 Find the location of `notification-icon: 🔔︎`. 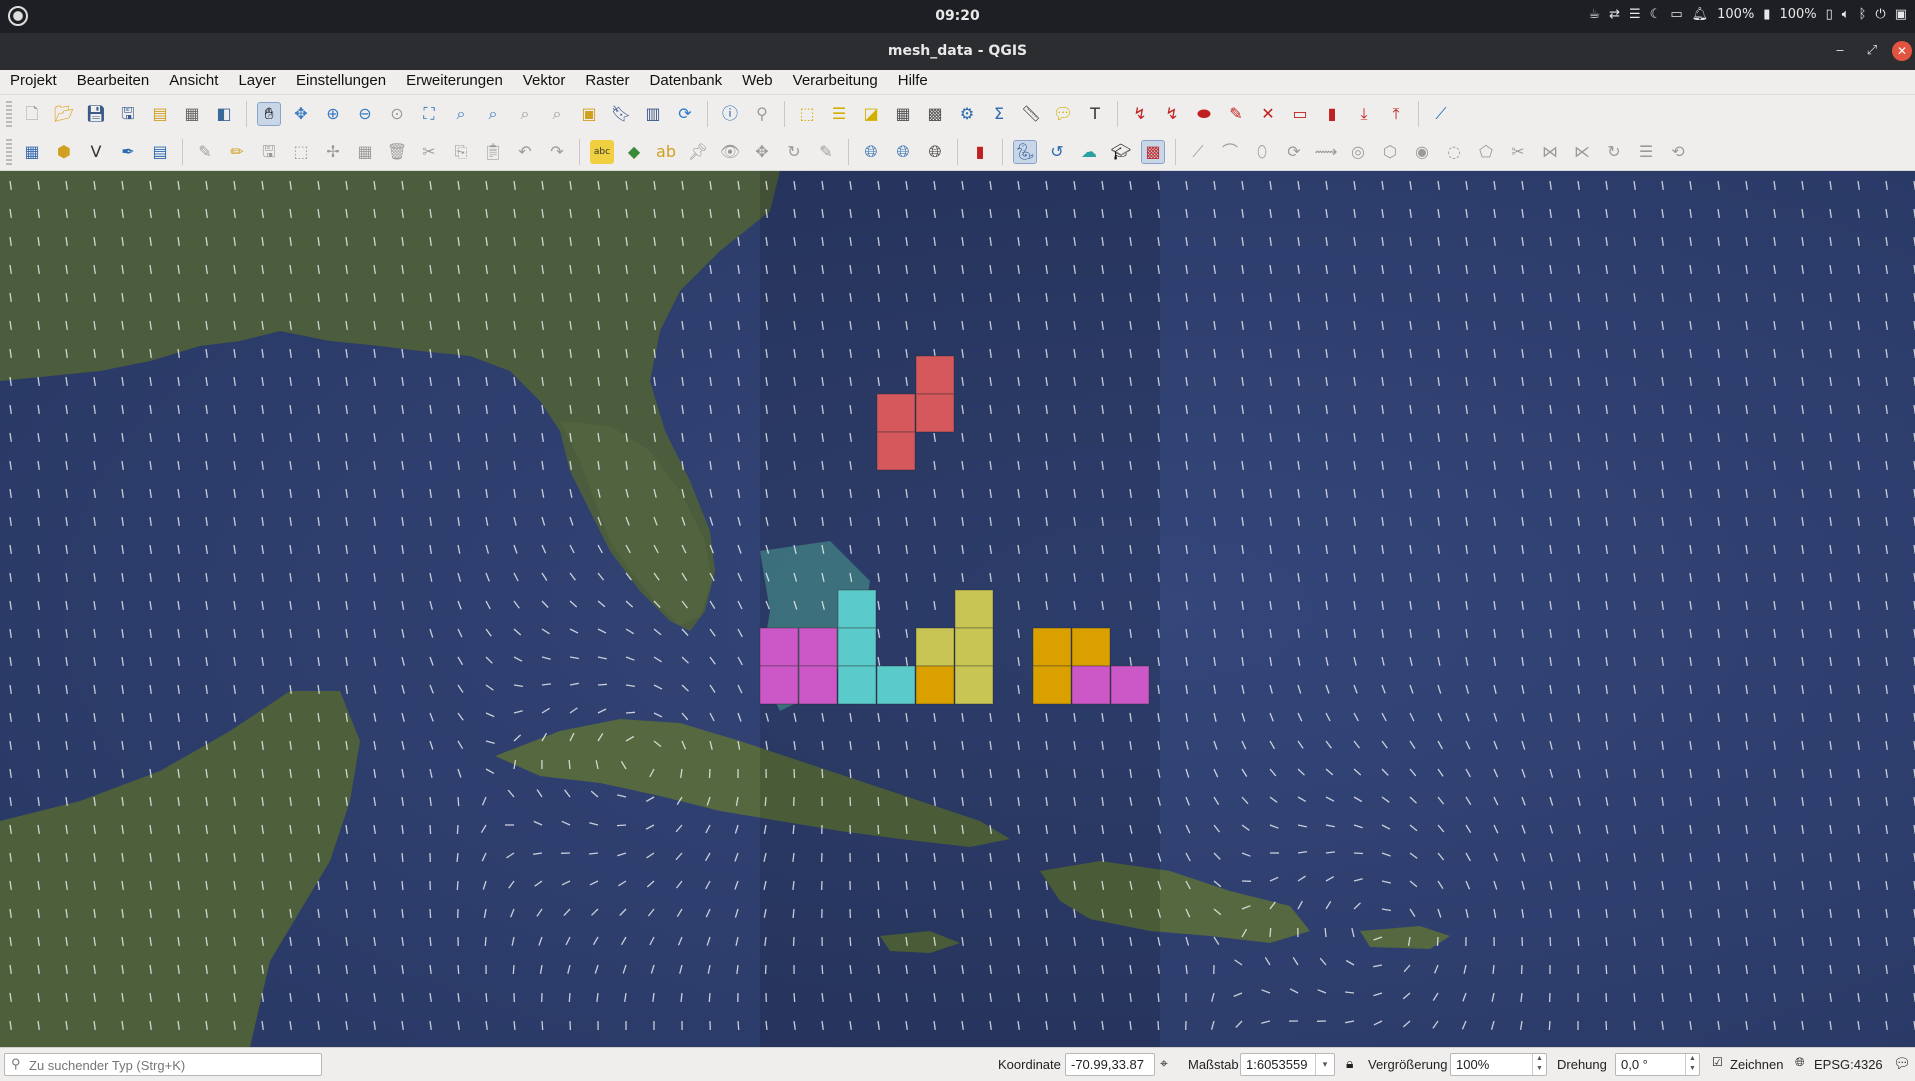

notification-icon: 🔔︎ is located at coordinates (1700, 14).